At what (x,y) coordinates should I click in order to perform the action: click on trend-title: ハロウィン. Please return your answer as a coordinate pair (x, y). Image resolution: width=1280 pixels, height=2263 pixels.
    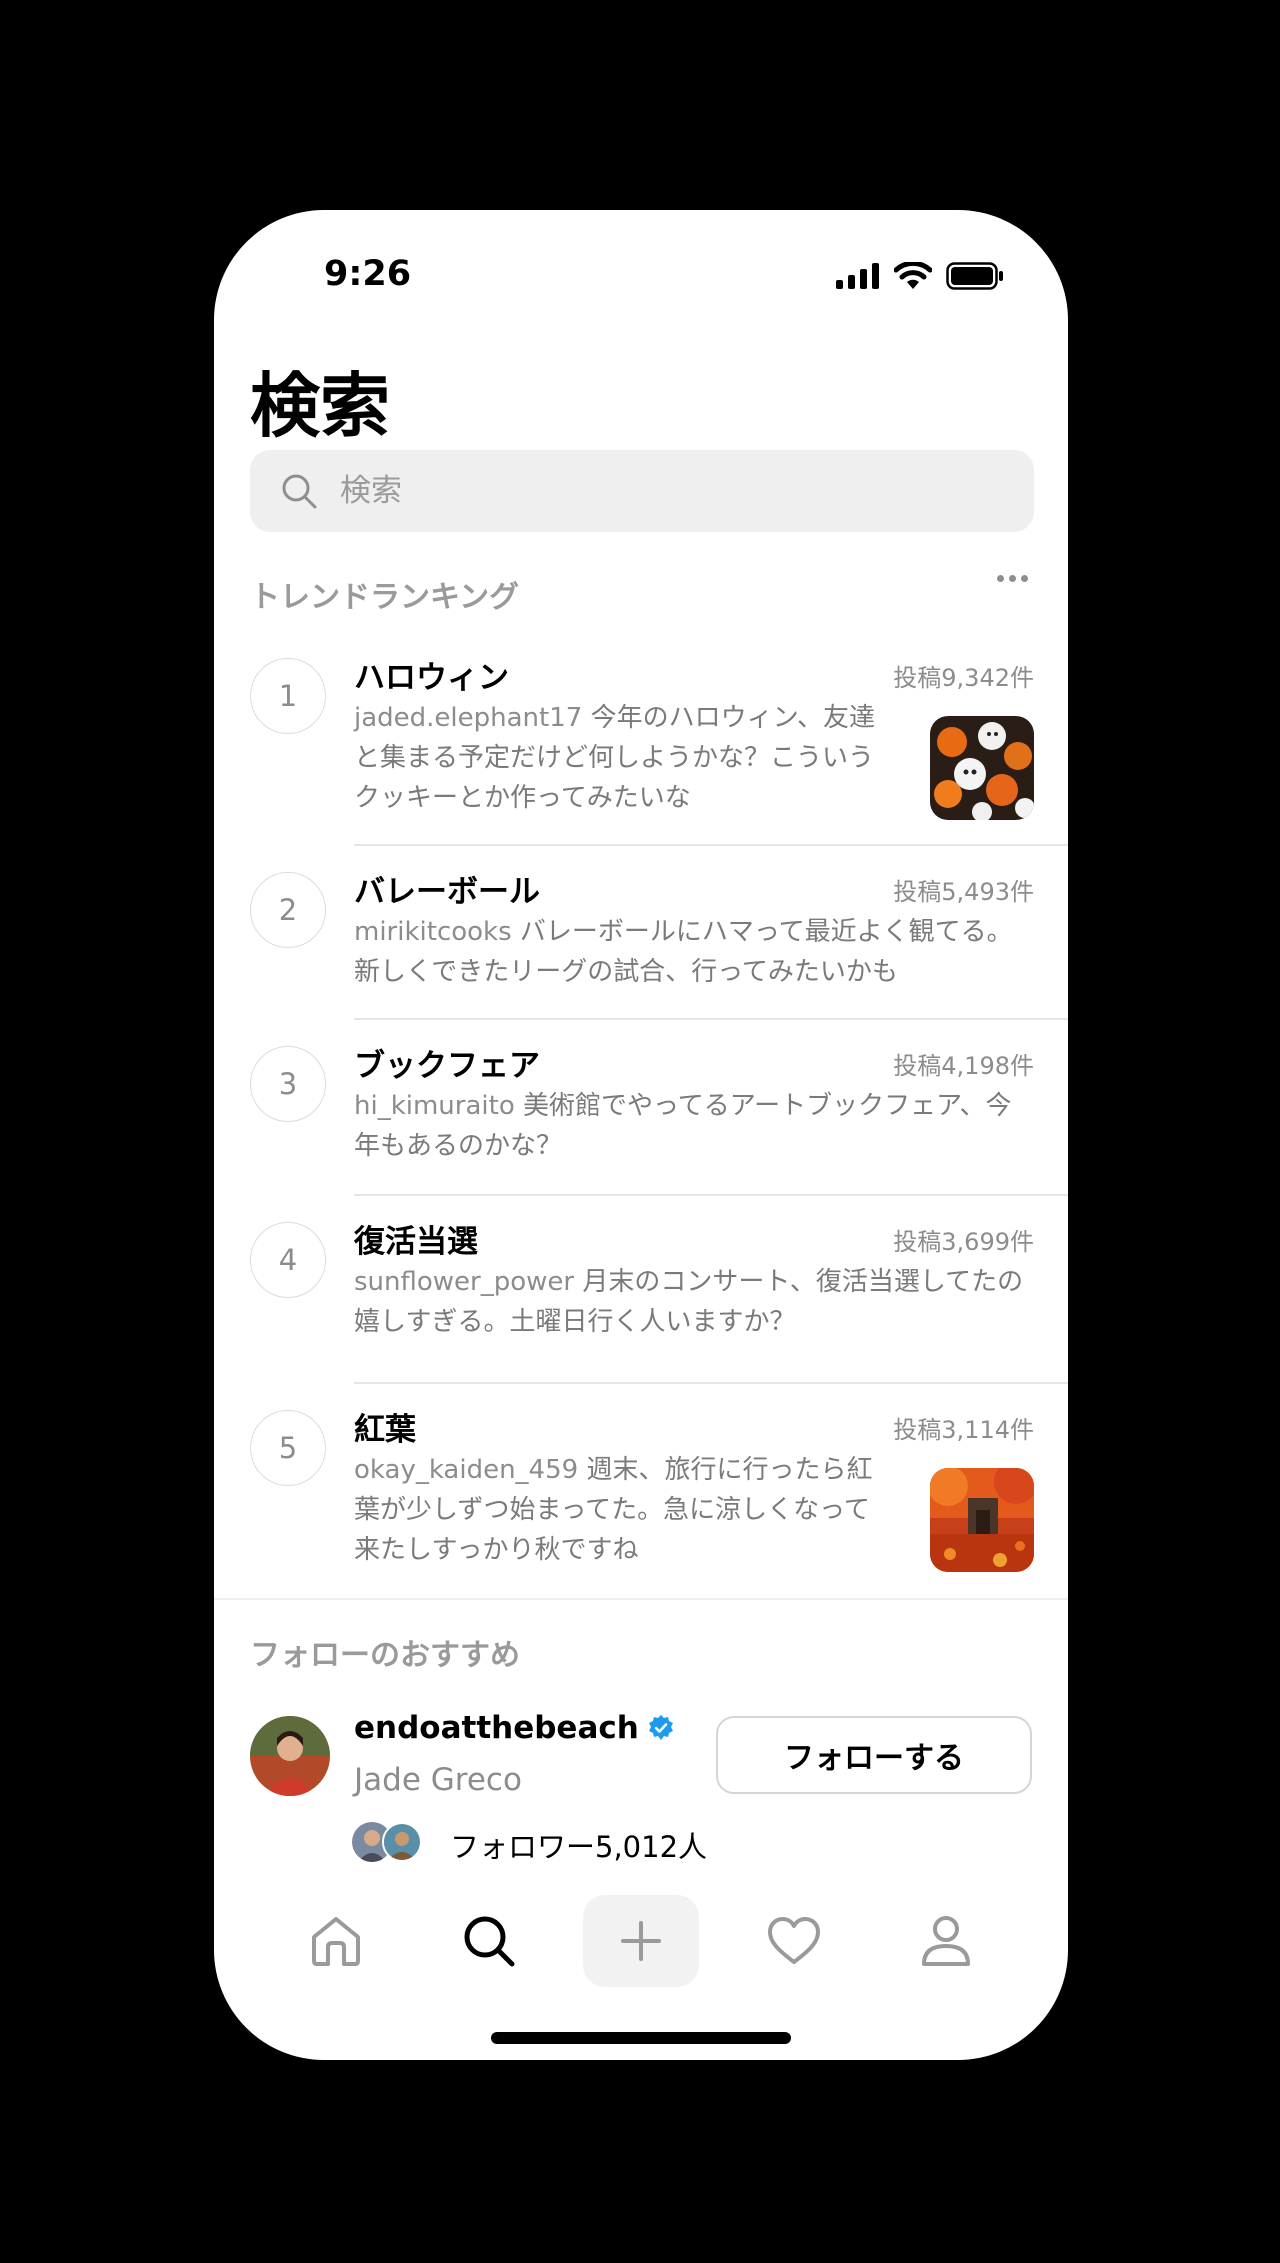
    Looking at the image, I should click on (431, 678).